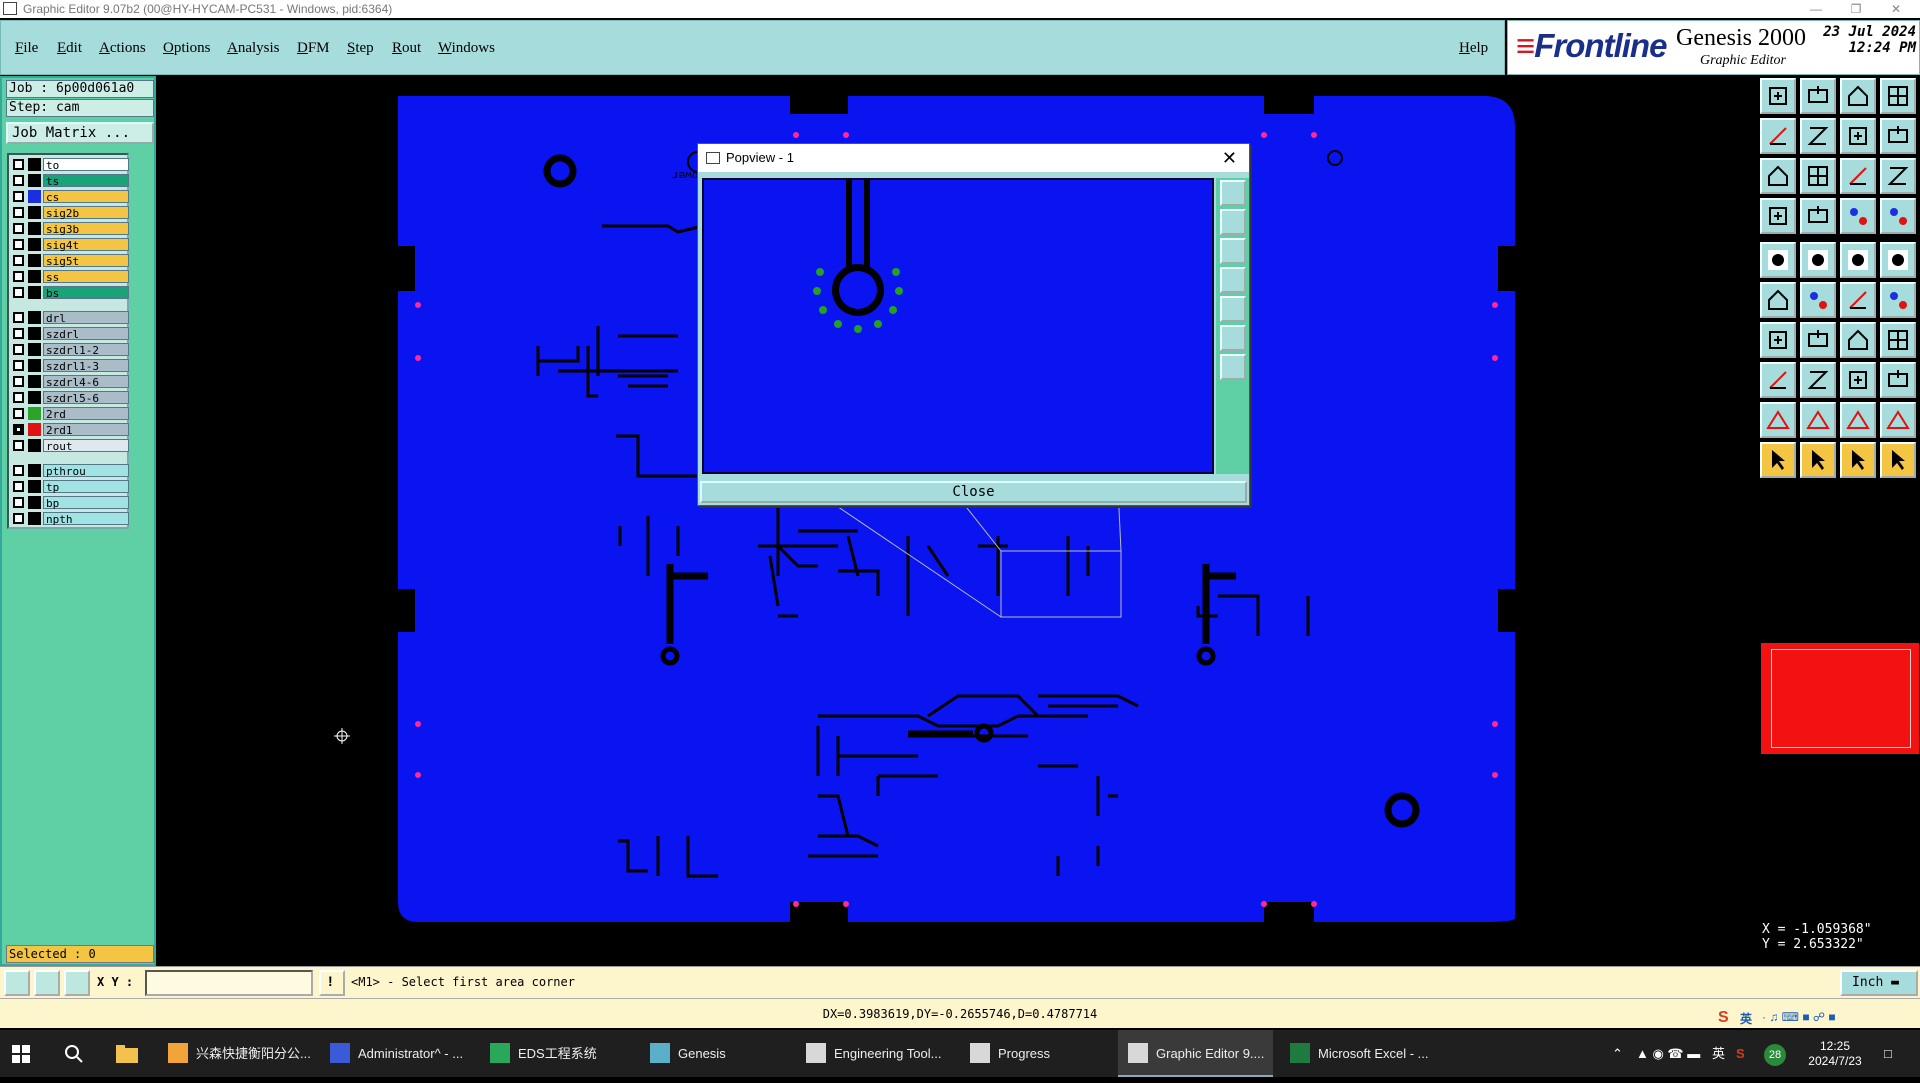 The height and width of the screenshot is (1083, 1920). Describe the element at coordinates (1233, 309) in the screenshot. I see `popview-pan-right-button` at that location.